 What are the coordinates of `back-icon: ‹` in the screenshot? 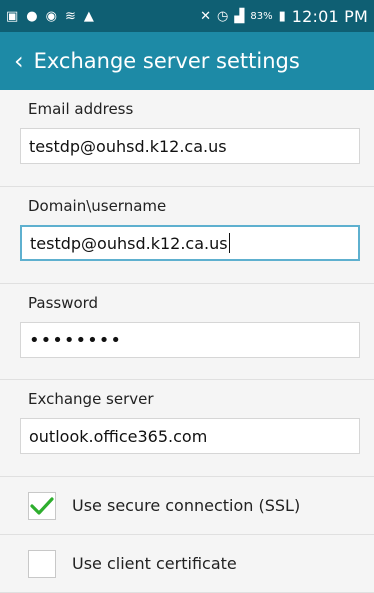 It's located at (19, 61).